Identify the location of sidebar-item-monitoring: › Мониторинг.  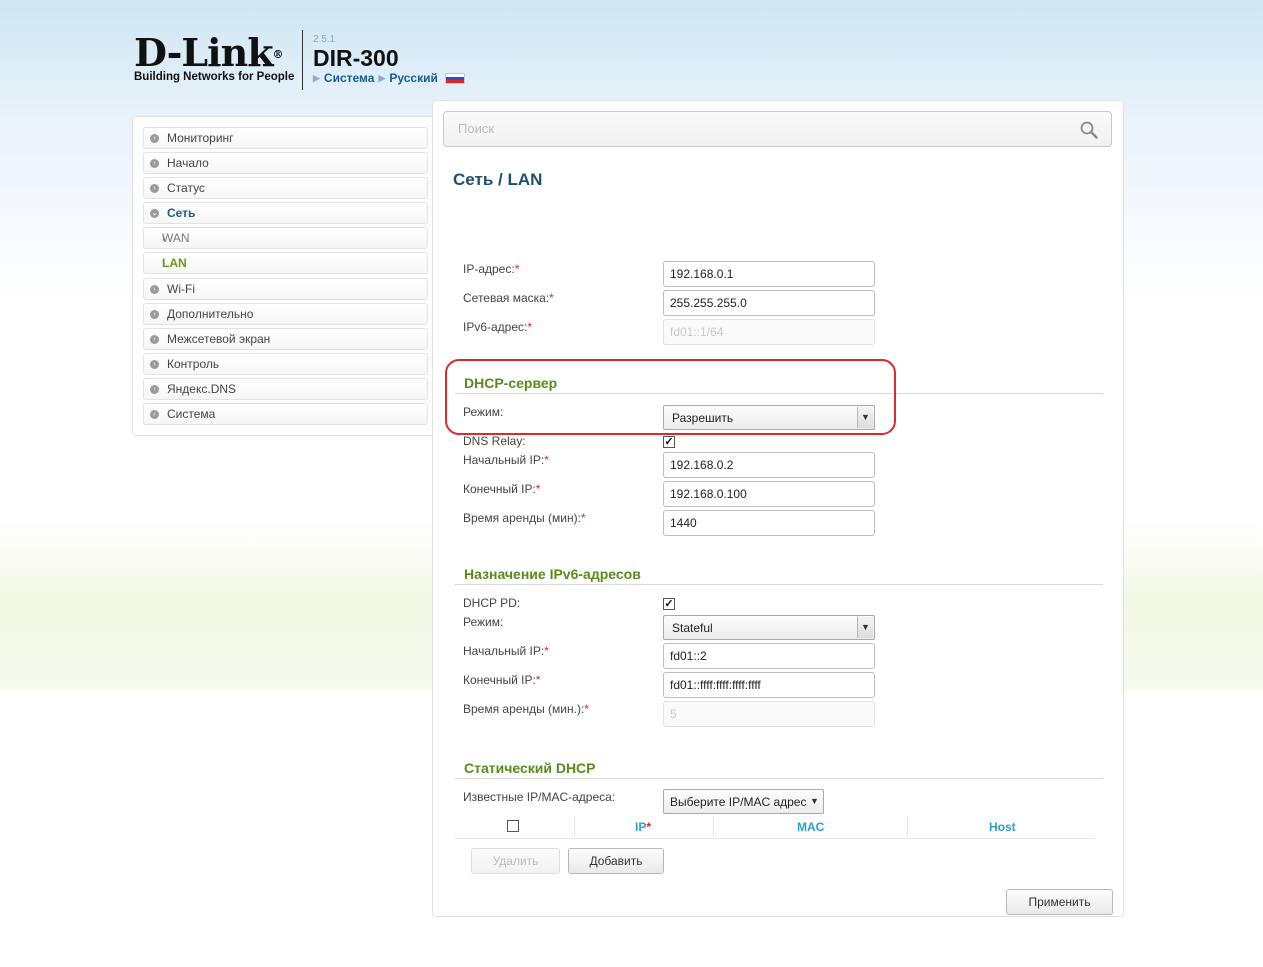
(285, 138).